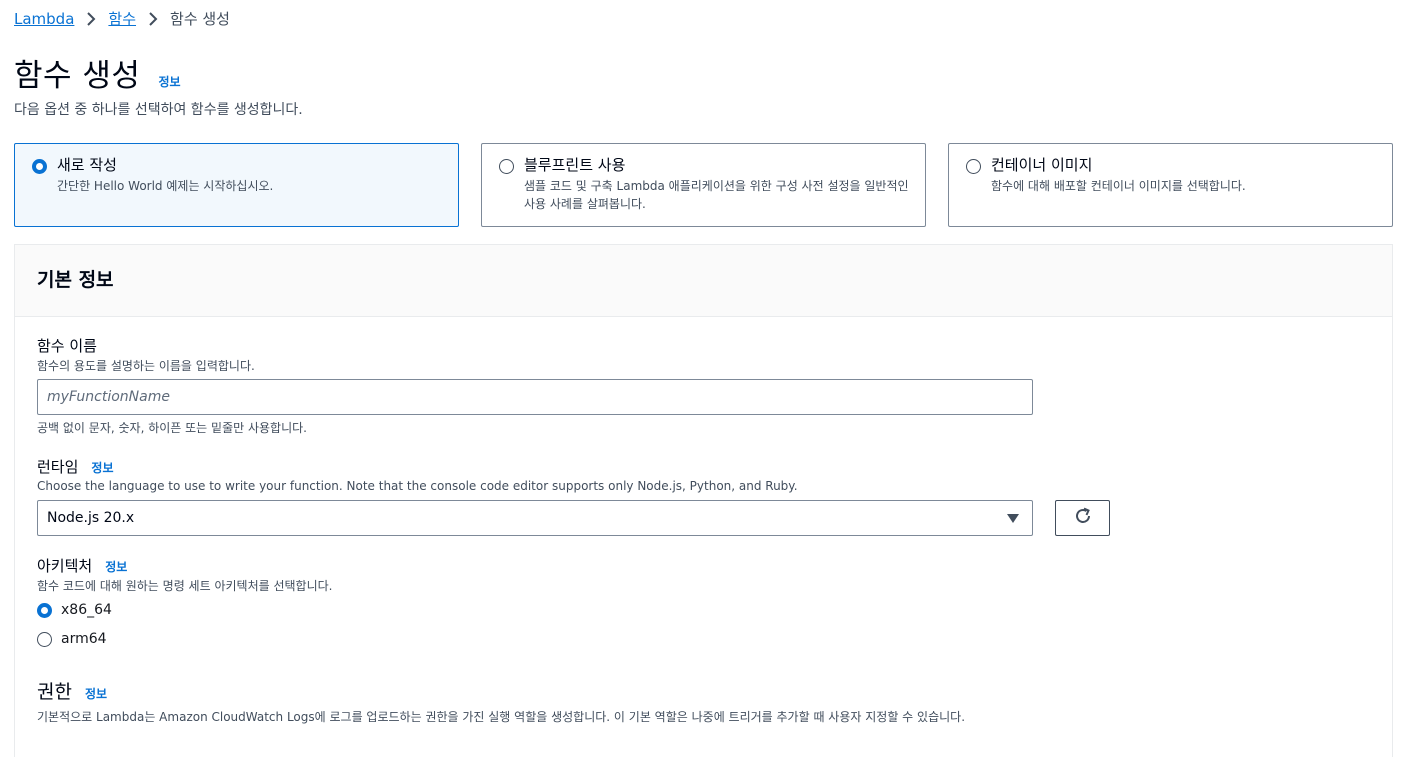 Image resolution: width=1406 pixels, height=757 pixels. What do you see at coordinates (91, 518) in the screenshot?
I see `runtime-selected-value: Node.js 20.x` at bounding box center [91, 518].